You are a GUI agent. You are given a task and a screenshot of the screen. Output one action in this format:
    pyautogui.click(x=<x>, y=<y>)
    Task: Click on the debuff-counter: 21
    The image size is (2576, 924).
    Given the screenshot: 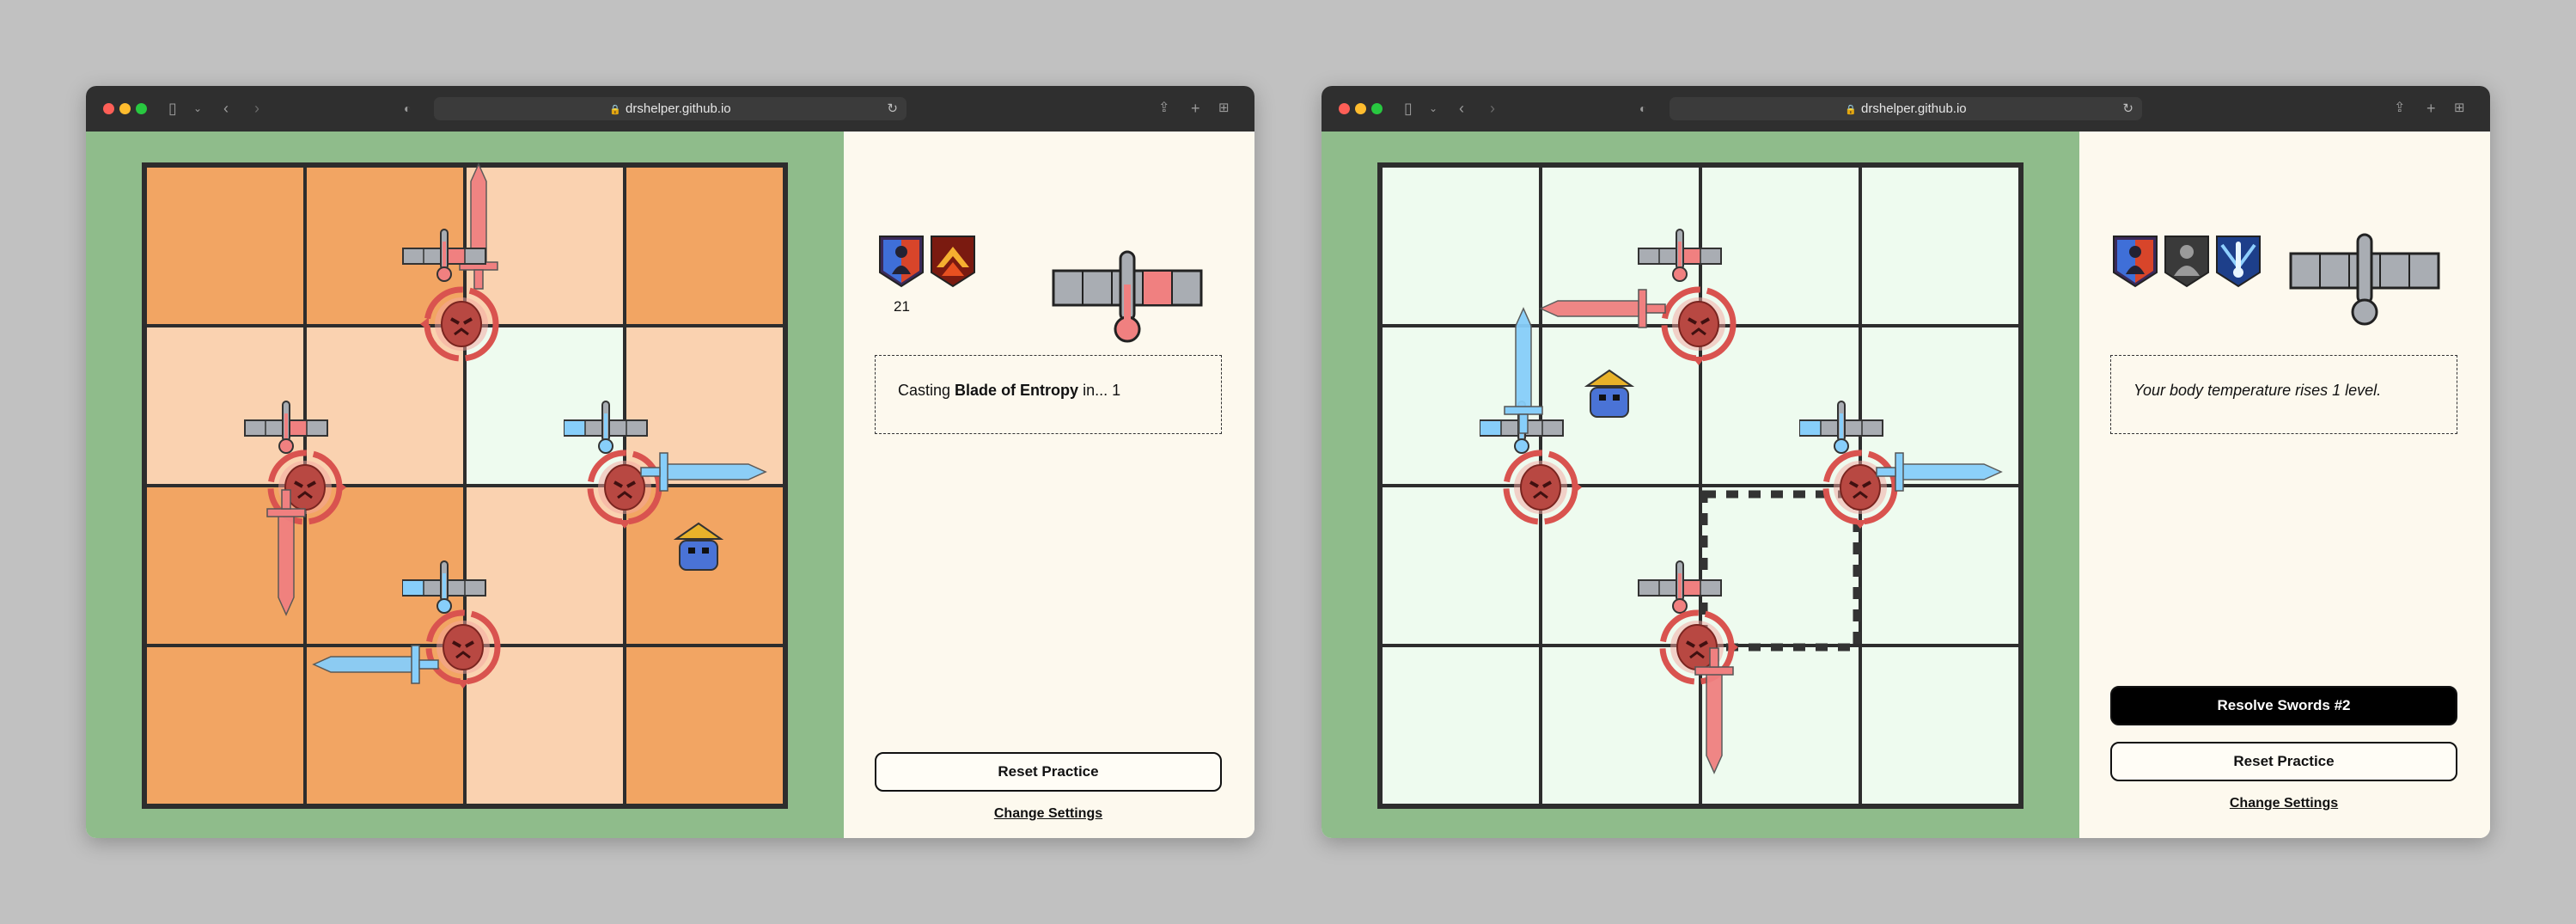 What is the action you would take?
    pyautogui.click(x=902, y=306)
    